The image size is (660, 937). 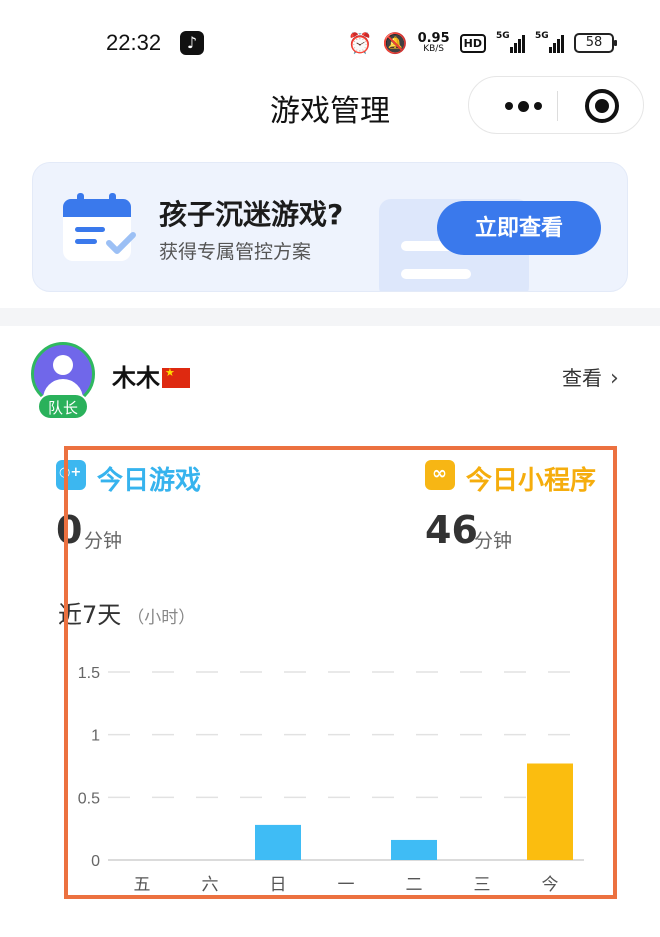 I want to click on y-tick-label: 1.5, so click(x=89, y=673).